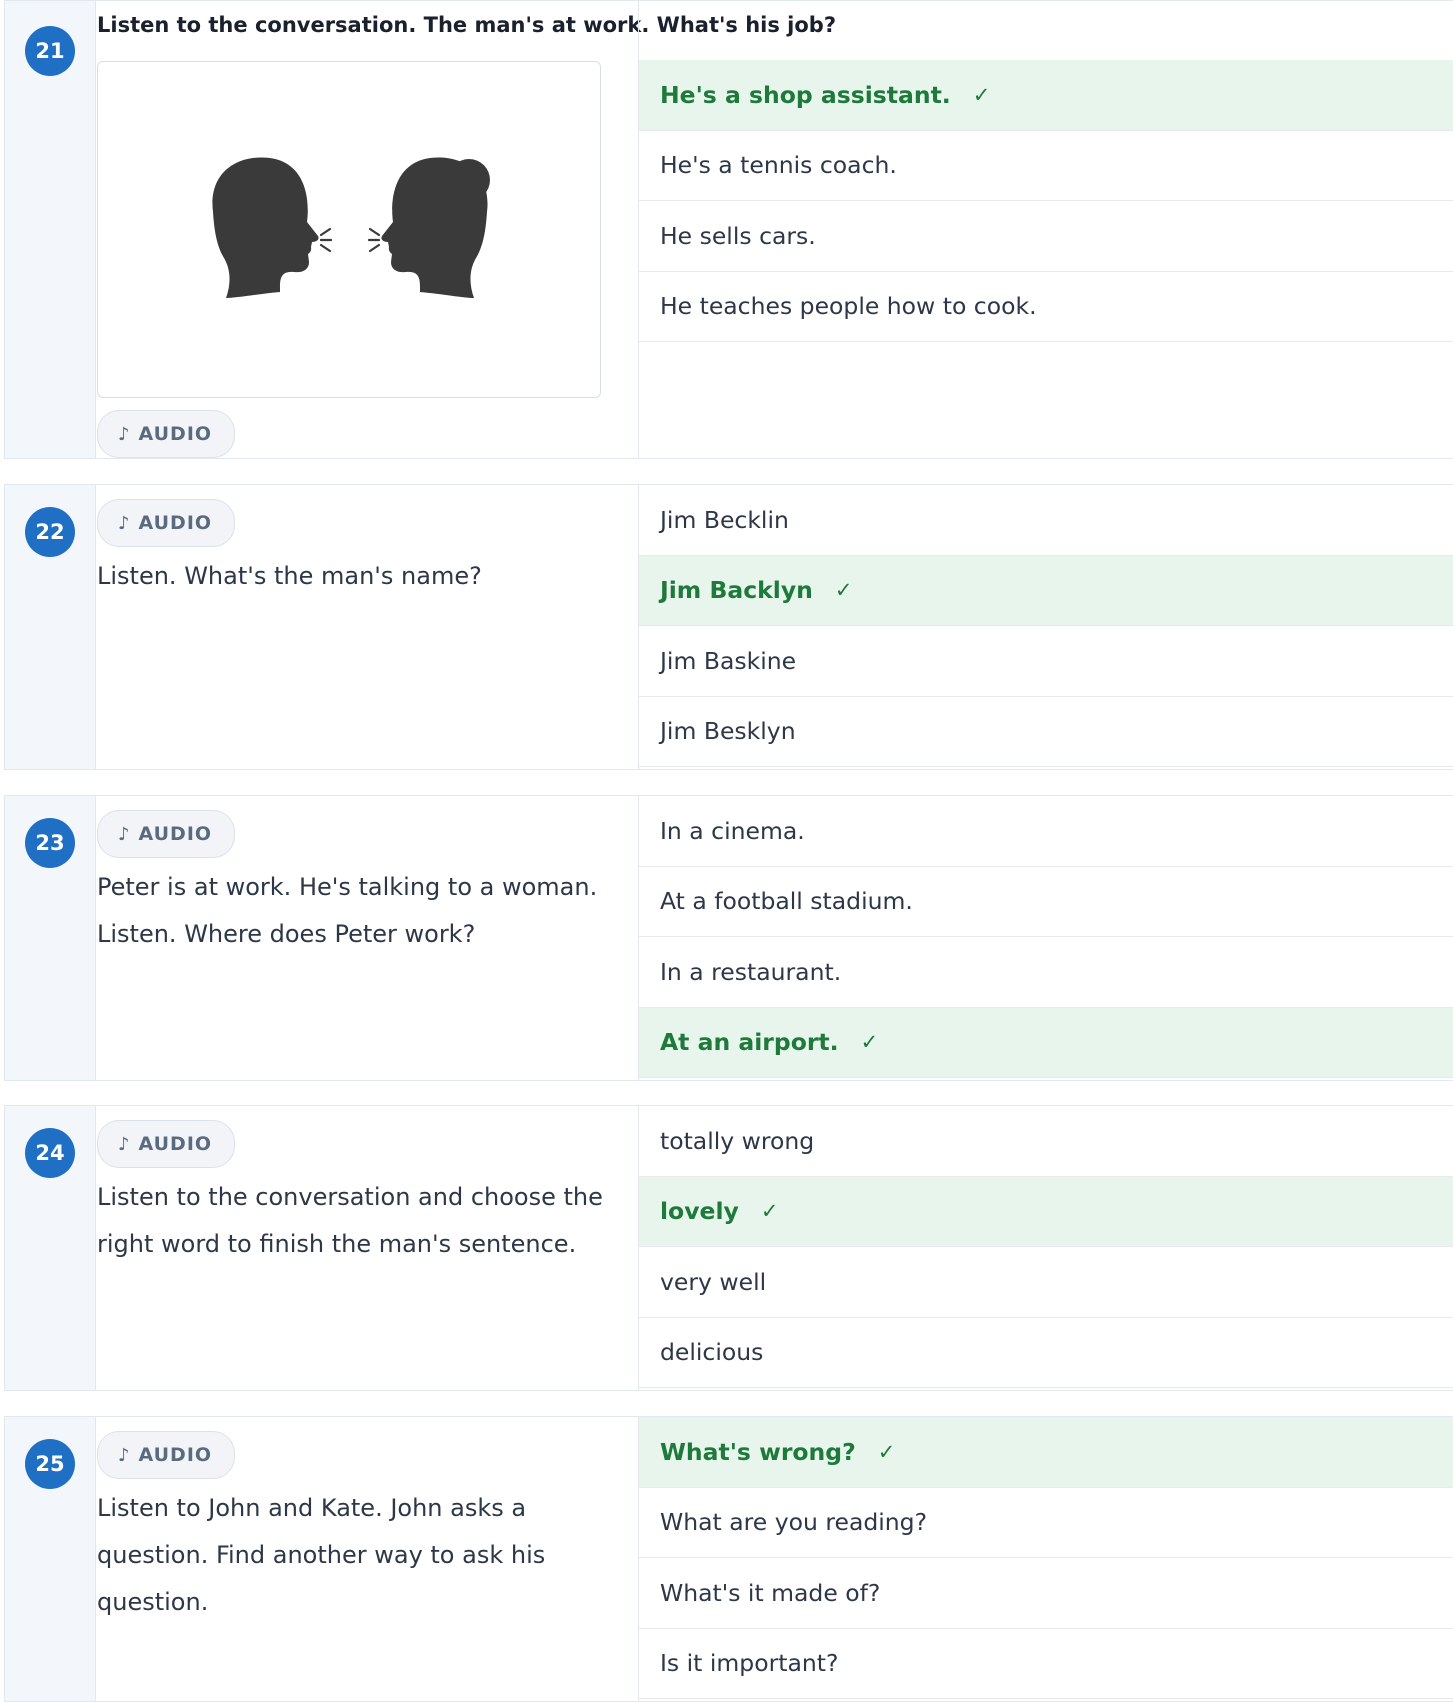 This screenshot has width=1453, height=1702. What do you see at coordinates (1046, 831) in the screenshot?
I see `answer-option: In a cinema.` at bounding box center [1046, 831].